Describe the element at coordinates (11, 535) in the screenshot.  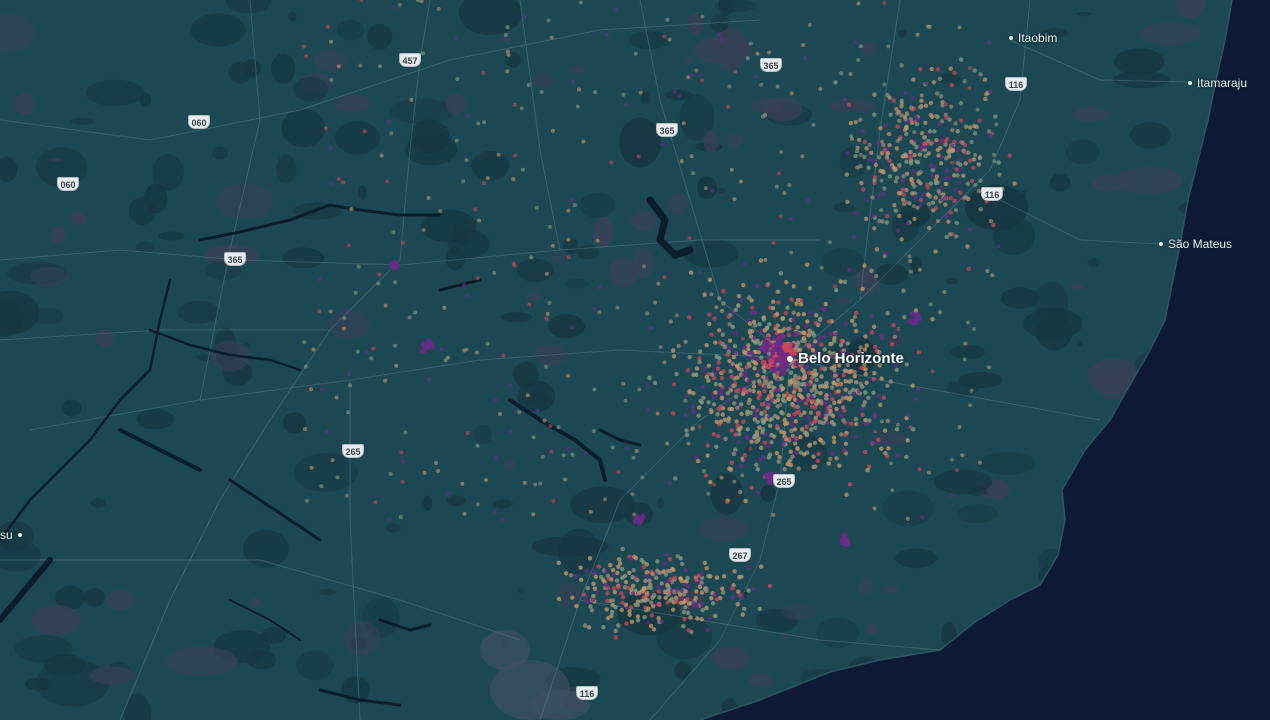
I see `city-label-partial-west: su` at that location.